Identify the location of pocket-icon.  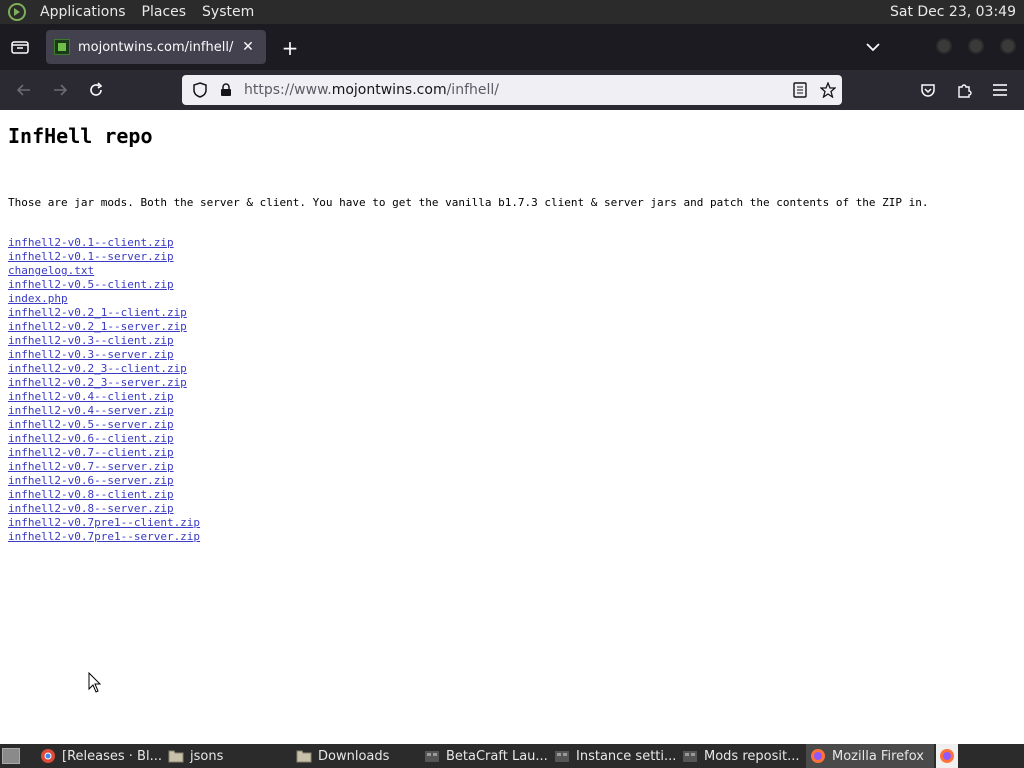
(928, 90).